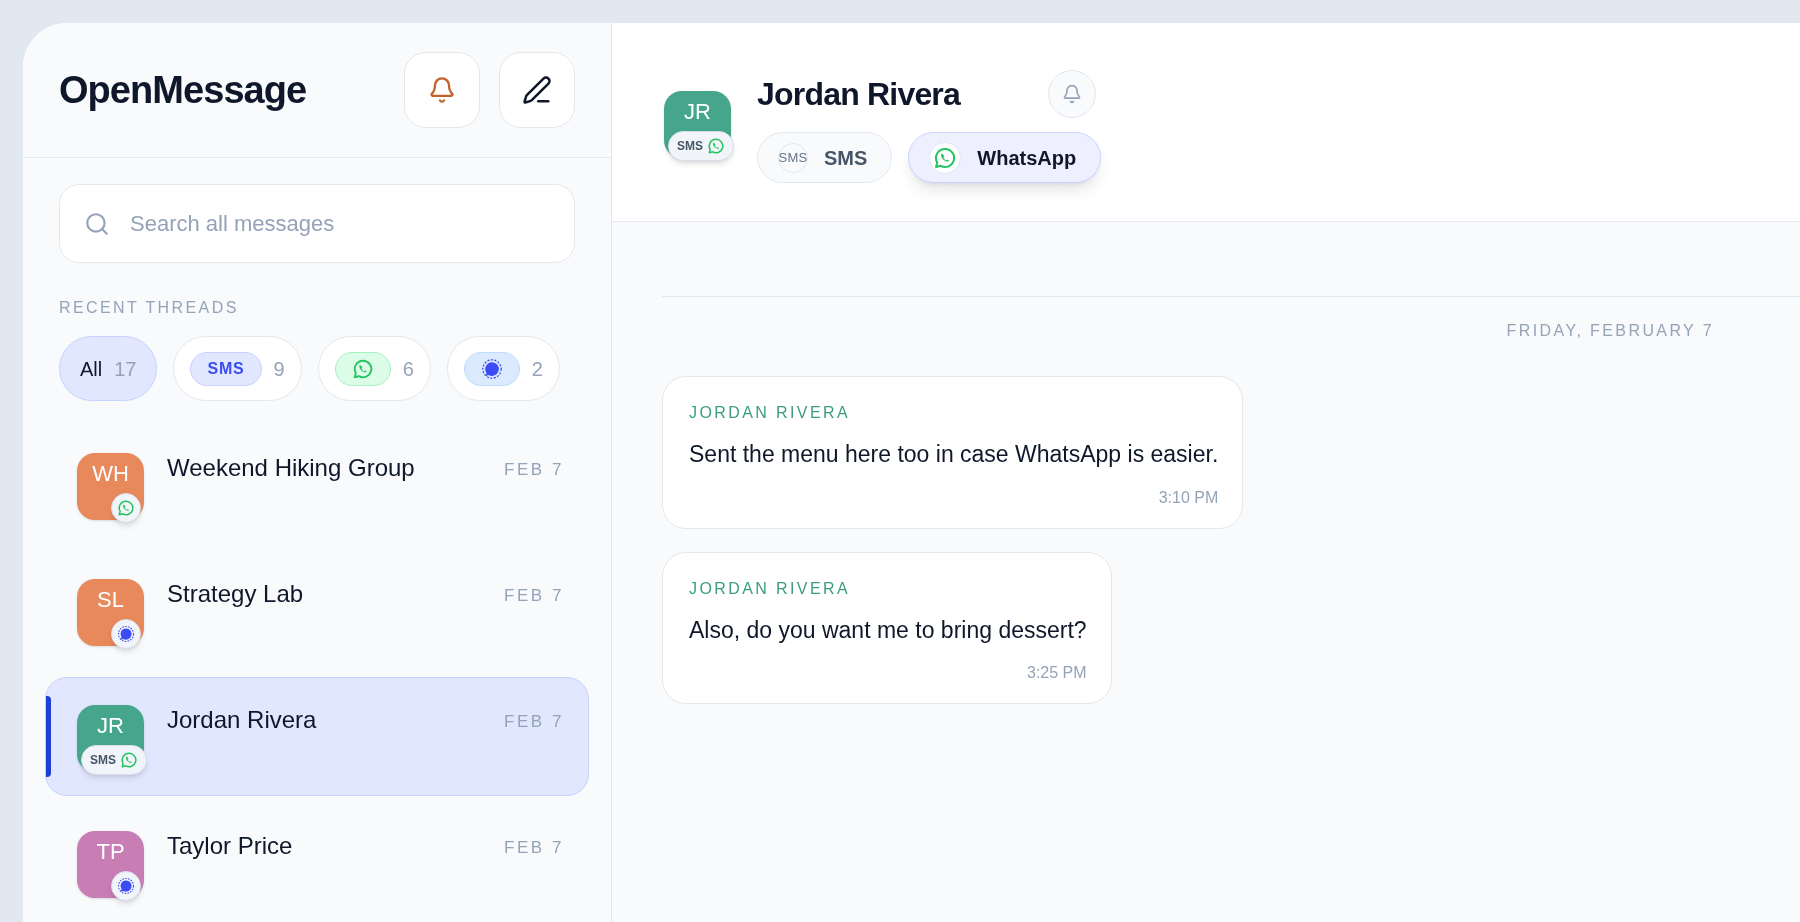 This screenshot has width=1800, height=922. Describe the element at coordinates (97, 223) in the screenshot. I see `search-icon` at that location.